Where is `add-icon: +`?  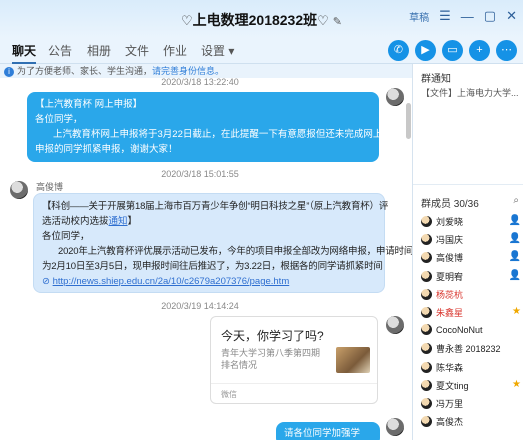
add-icon: + is located at coordinates (479, 50).